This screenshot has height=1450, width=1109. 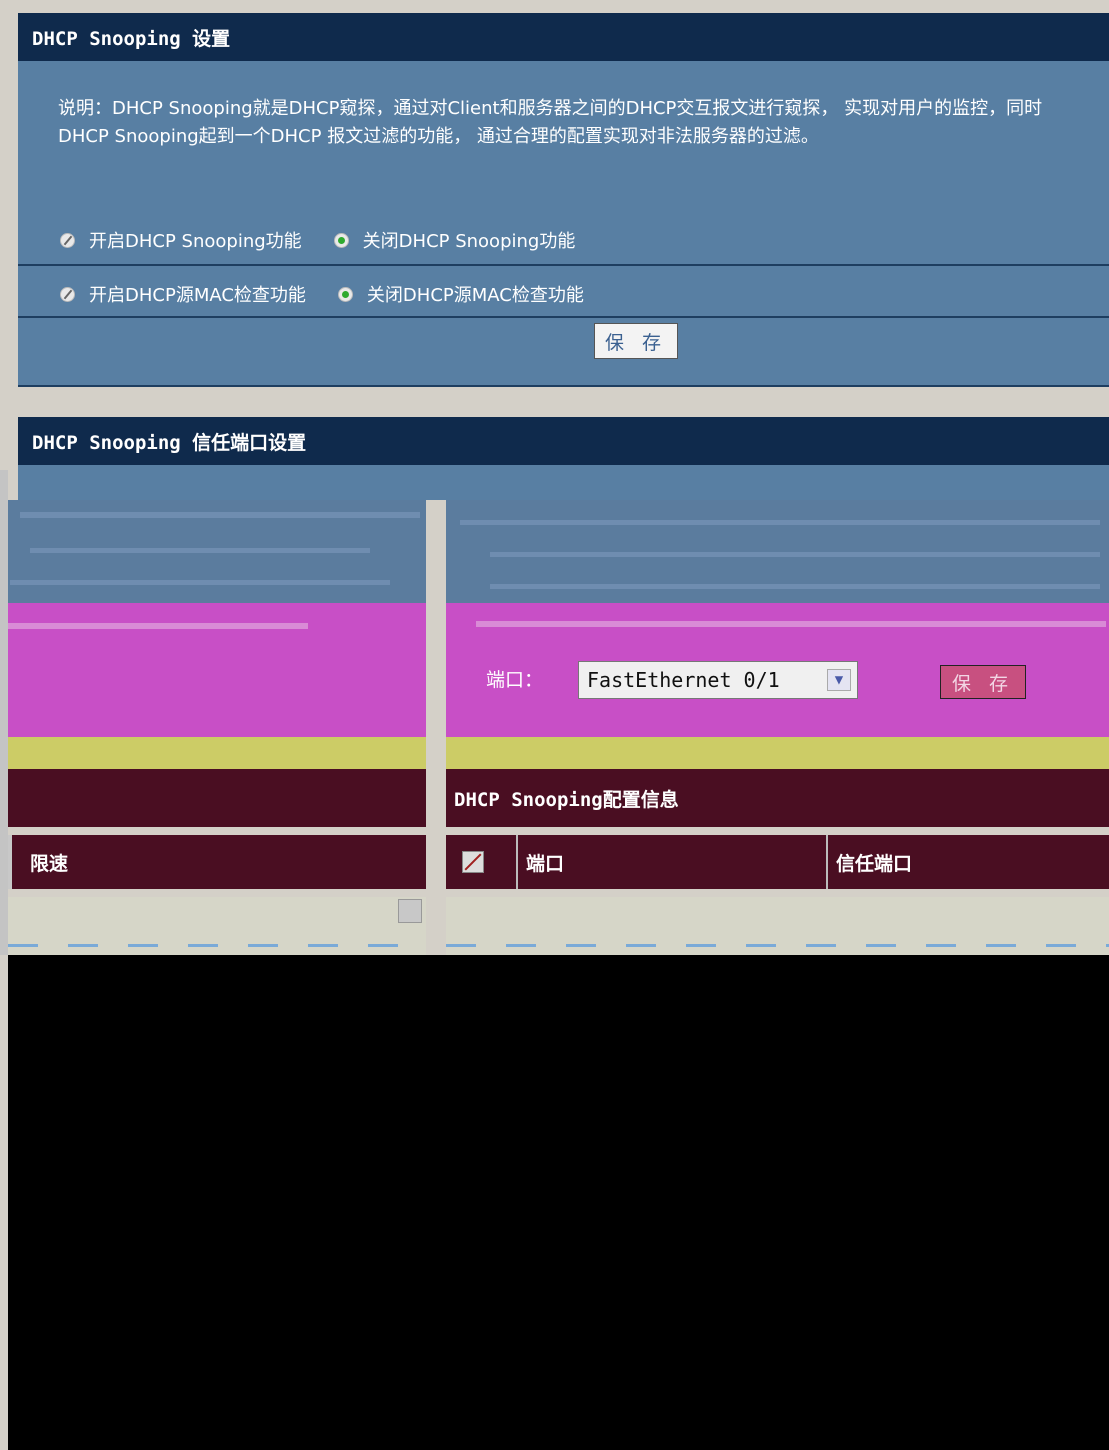 What do you see at coordinates (563, 441) in the screenshot?
I see `trust-port-header: DHCP Snooping 信任端口设置` at bounding box center [563, 441].